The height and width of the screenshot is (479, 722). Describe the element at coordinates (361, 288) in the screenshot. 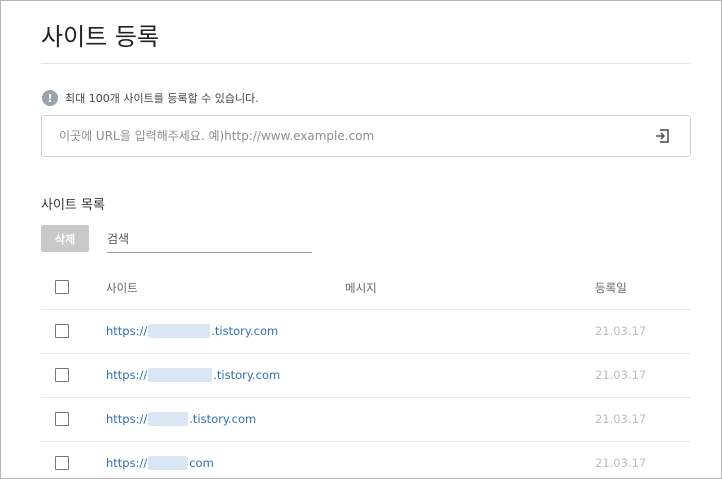

I see `column-header-message: 메시지` at that location.